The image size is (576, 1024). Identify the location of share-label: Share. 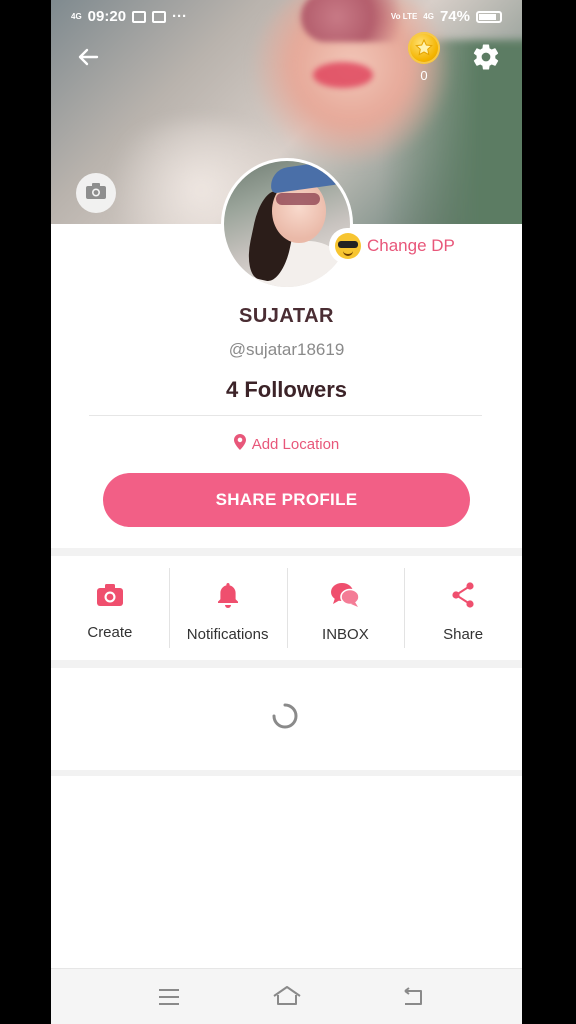
(463, 634).